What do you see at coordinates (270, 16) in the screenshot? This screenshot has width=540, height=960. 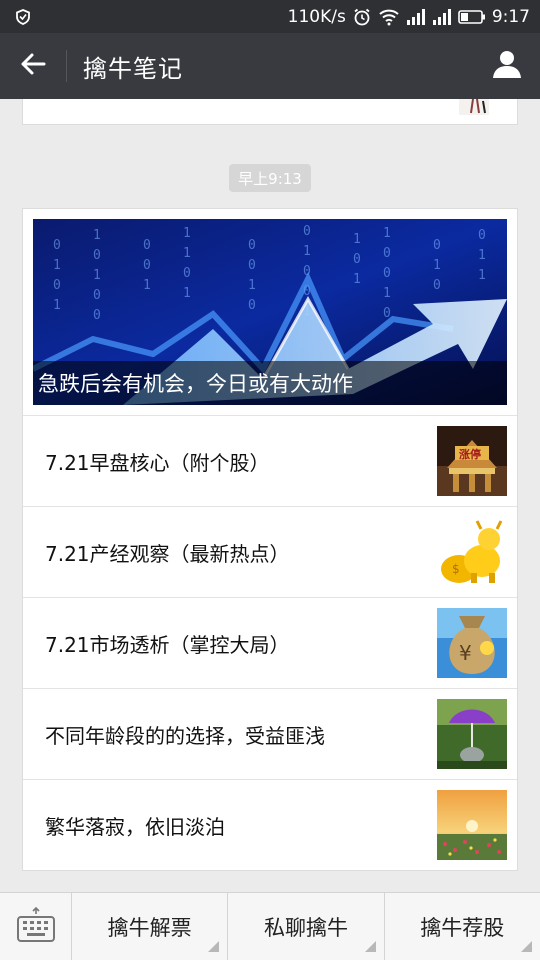 I see `status-bar: 110K/s 9:17` at bounding box center [270, 16].